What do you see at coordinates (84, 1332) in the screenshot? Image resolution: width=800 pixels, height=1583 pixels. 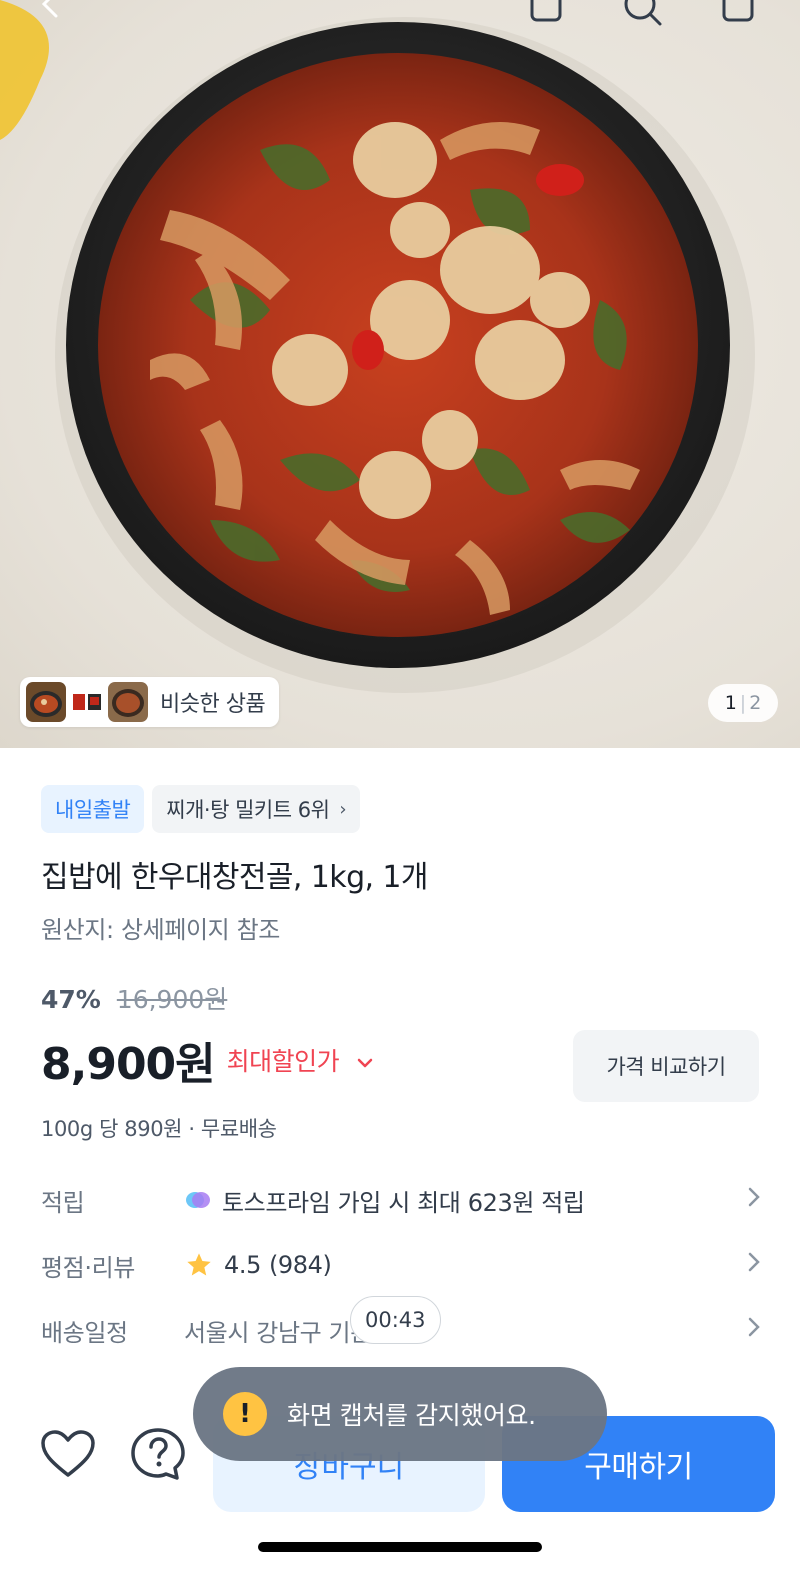 I see `delivery-schedule-label: 배송일정` at bounding box center [84, 1332].